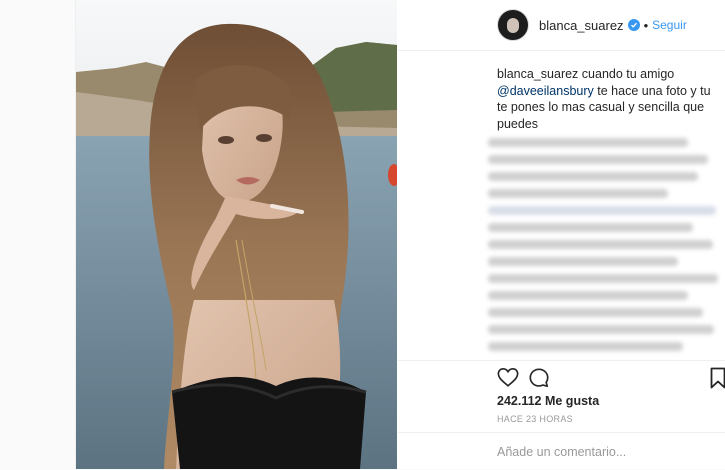 This screenshot has width=725, height=470. I want to click on follow-button: Seguir, so click(669, 25).